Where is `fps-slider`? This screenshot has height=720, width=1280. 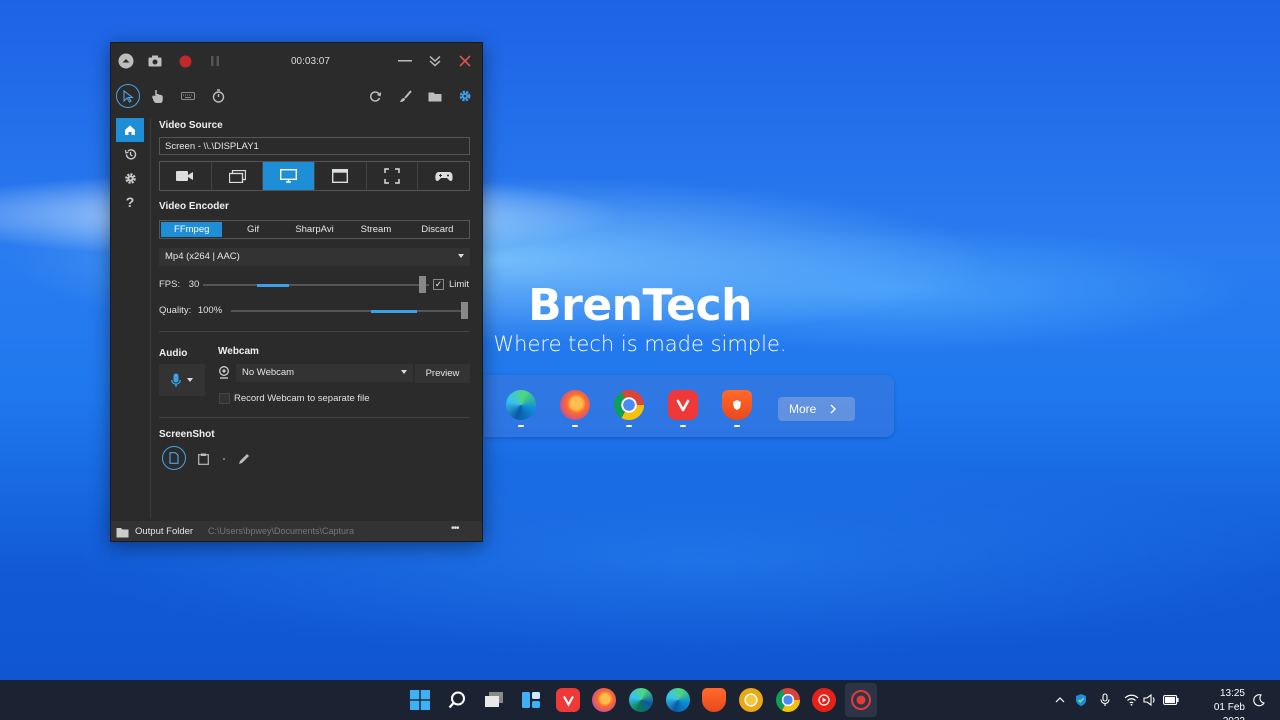
fps-slider is located at coordinates (316, 284).